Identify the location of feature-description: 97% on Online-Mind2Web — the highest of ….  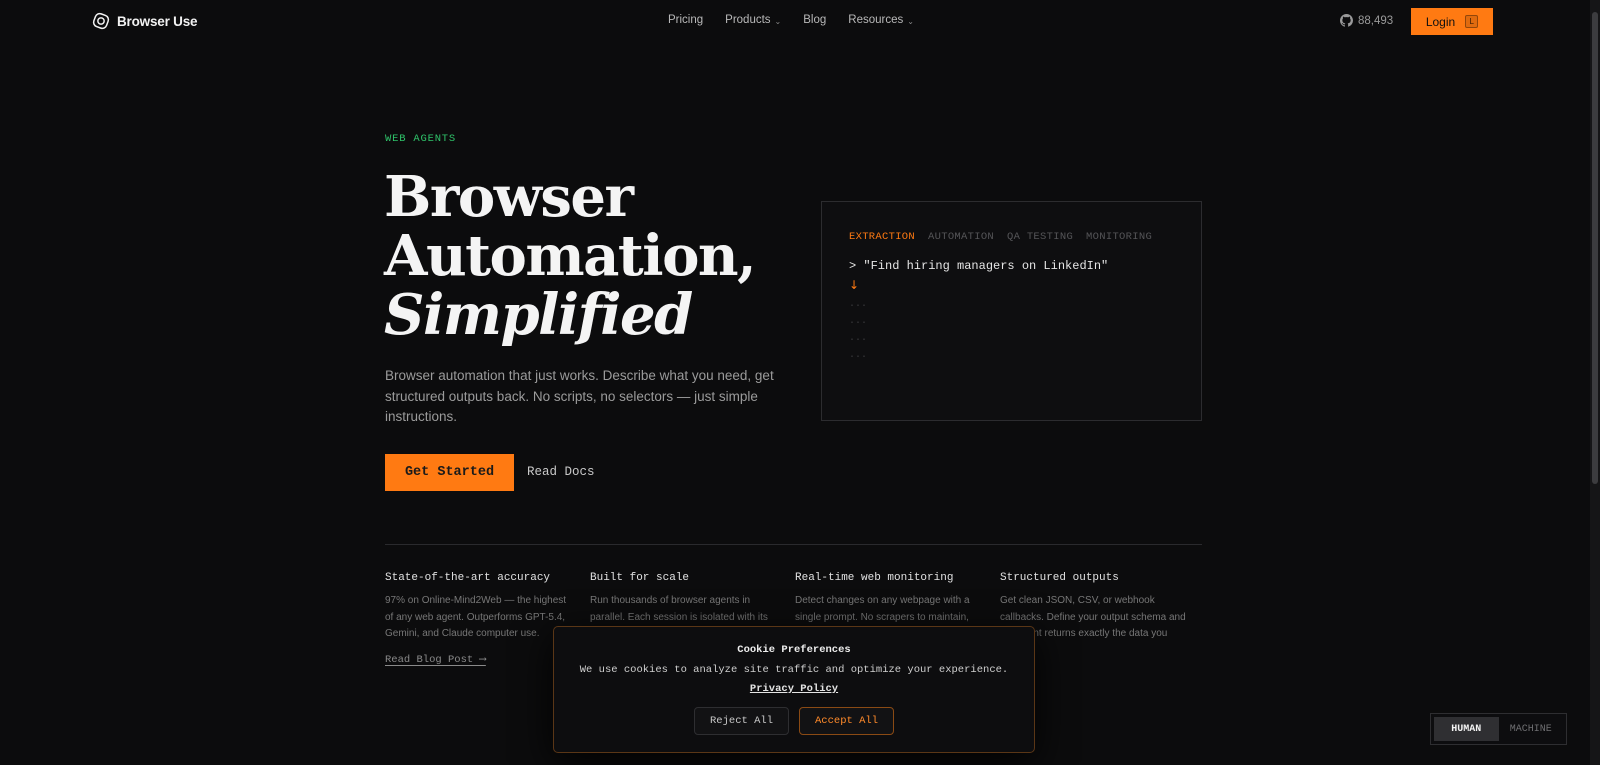
(476, 617).